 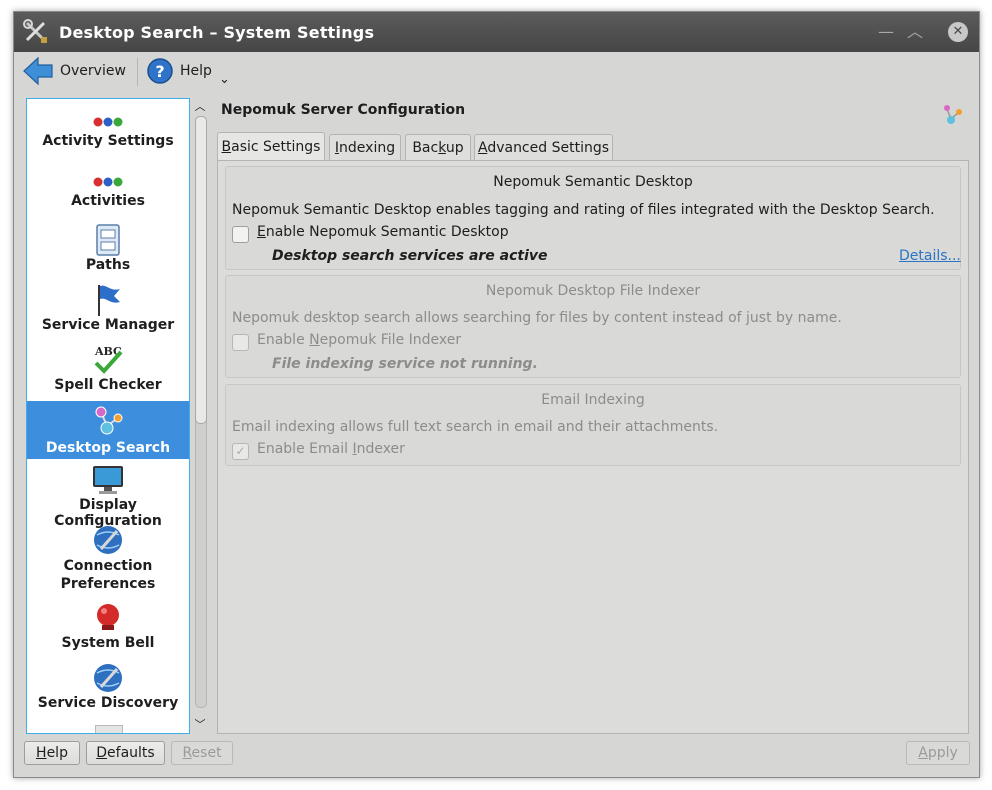 What do you see at coordinates (482, 148) in the screenshot?
I see `tab-label-mnemonic: A` at bounding box center [482, 148].